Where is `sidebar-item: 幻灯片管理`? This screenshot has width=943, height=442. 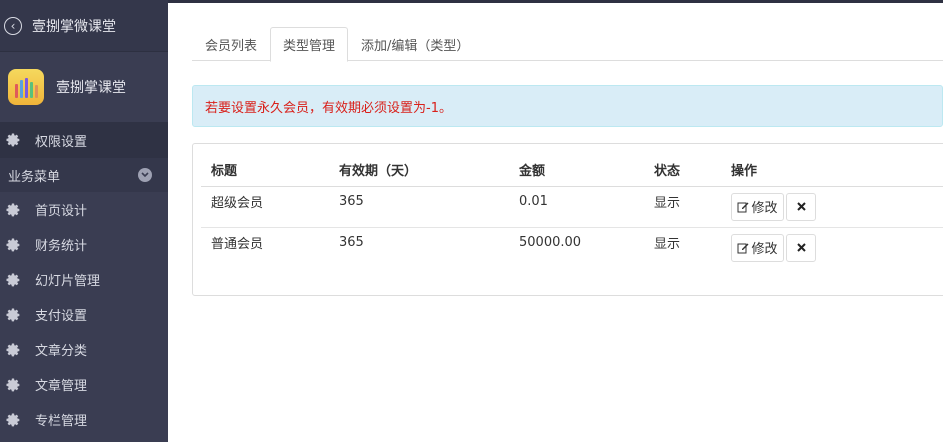
sidebar-item: 幻灯片管理 is located at coordinates (84, 279).